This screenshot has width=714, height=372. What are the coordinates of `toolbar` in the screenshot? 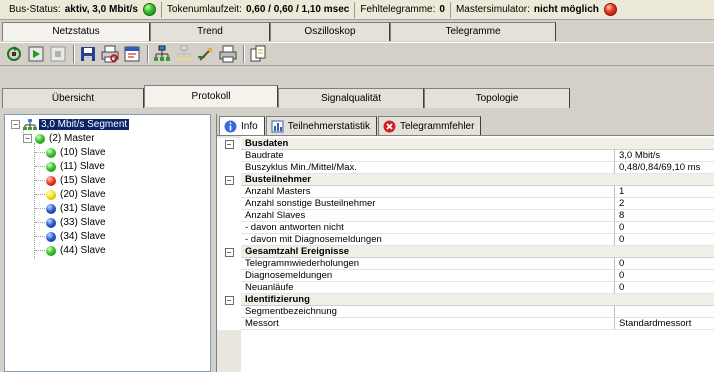 It's located at (357, 54).